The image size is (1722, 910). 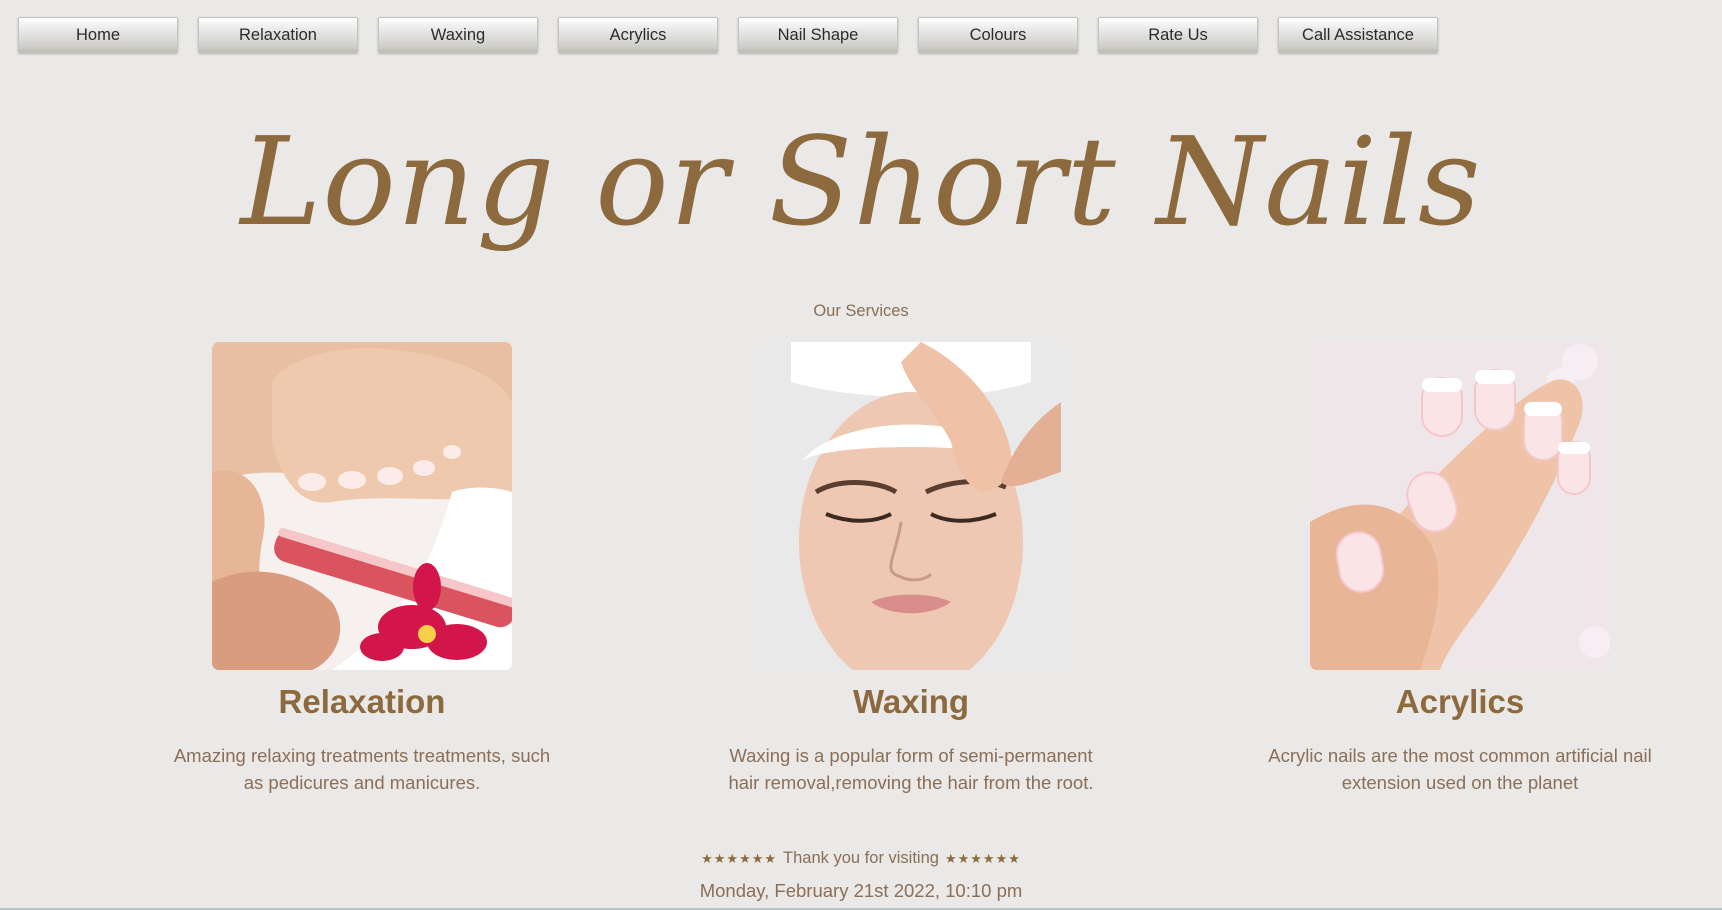 I want to click on thank-you-message: ★★★★★★ Thank you for visiting ★★★★★★, so click(x=861, y=858).